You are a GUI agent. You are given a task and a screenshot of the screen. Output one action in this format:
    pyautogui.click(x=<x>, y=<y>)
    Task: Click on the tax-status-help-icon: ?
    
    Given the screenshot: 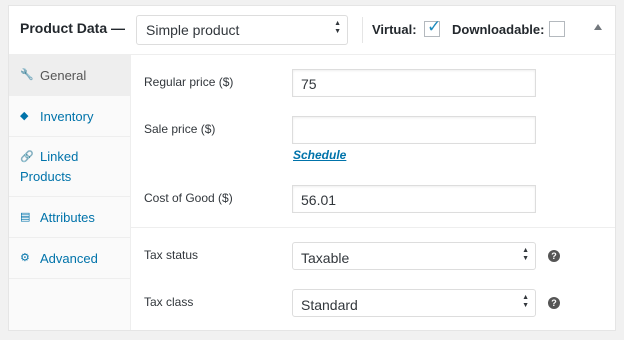 What is the action you would take?
    pyautogui.click(x=554, y=256)
    